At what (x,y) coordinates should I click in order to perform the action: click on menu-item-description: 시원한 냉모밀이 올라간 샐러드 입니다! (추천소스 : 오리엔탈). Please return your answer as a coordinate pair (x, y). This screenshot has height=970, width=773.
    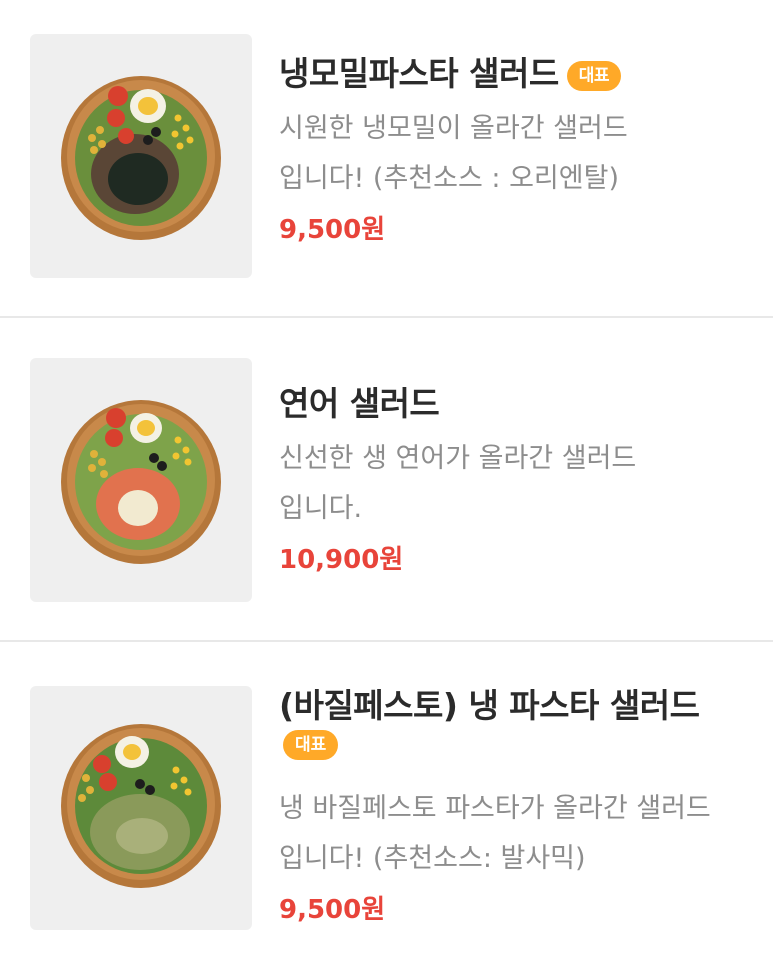
    Looking at the image, I should click on (453, 153).